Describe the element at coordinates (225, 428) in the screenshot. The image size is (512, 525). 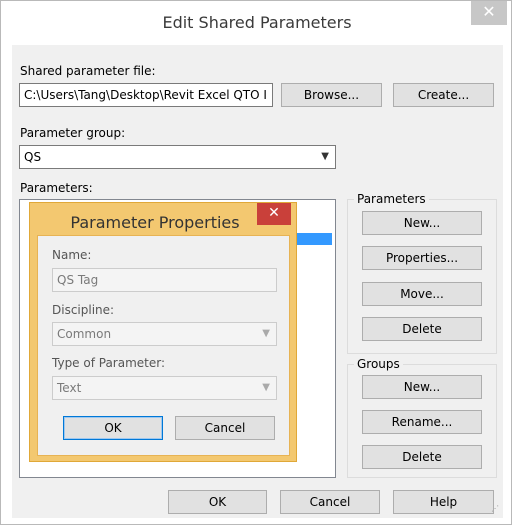
I see `parameter-properties-cancel-button: Cancel` at that location.